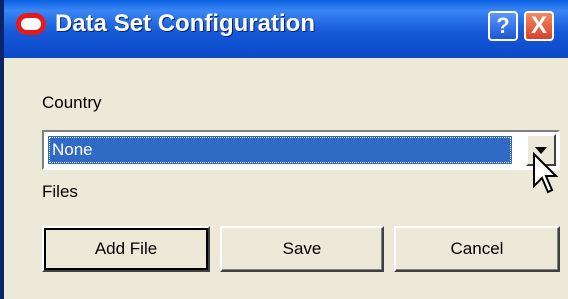 The height and width of the screenshot is (299, 568). I want to click on help-icon: ?, so click(503, 25).